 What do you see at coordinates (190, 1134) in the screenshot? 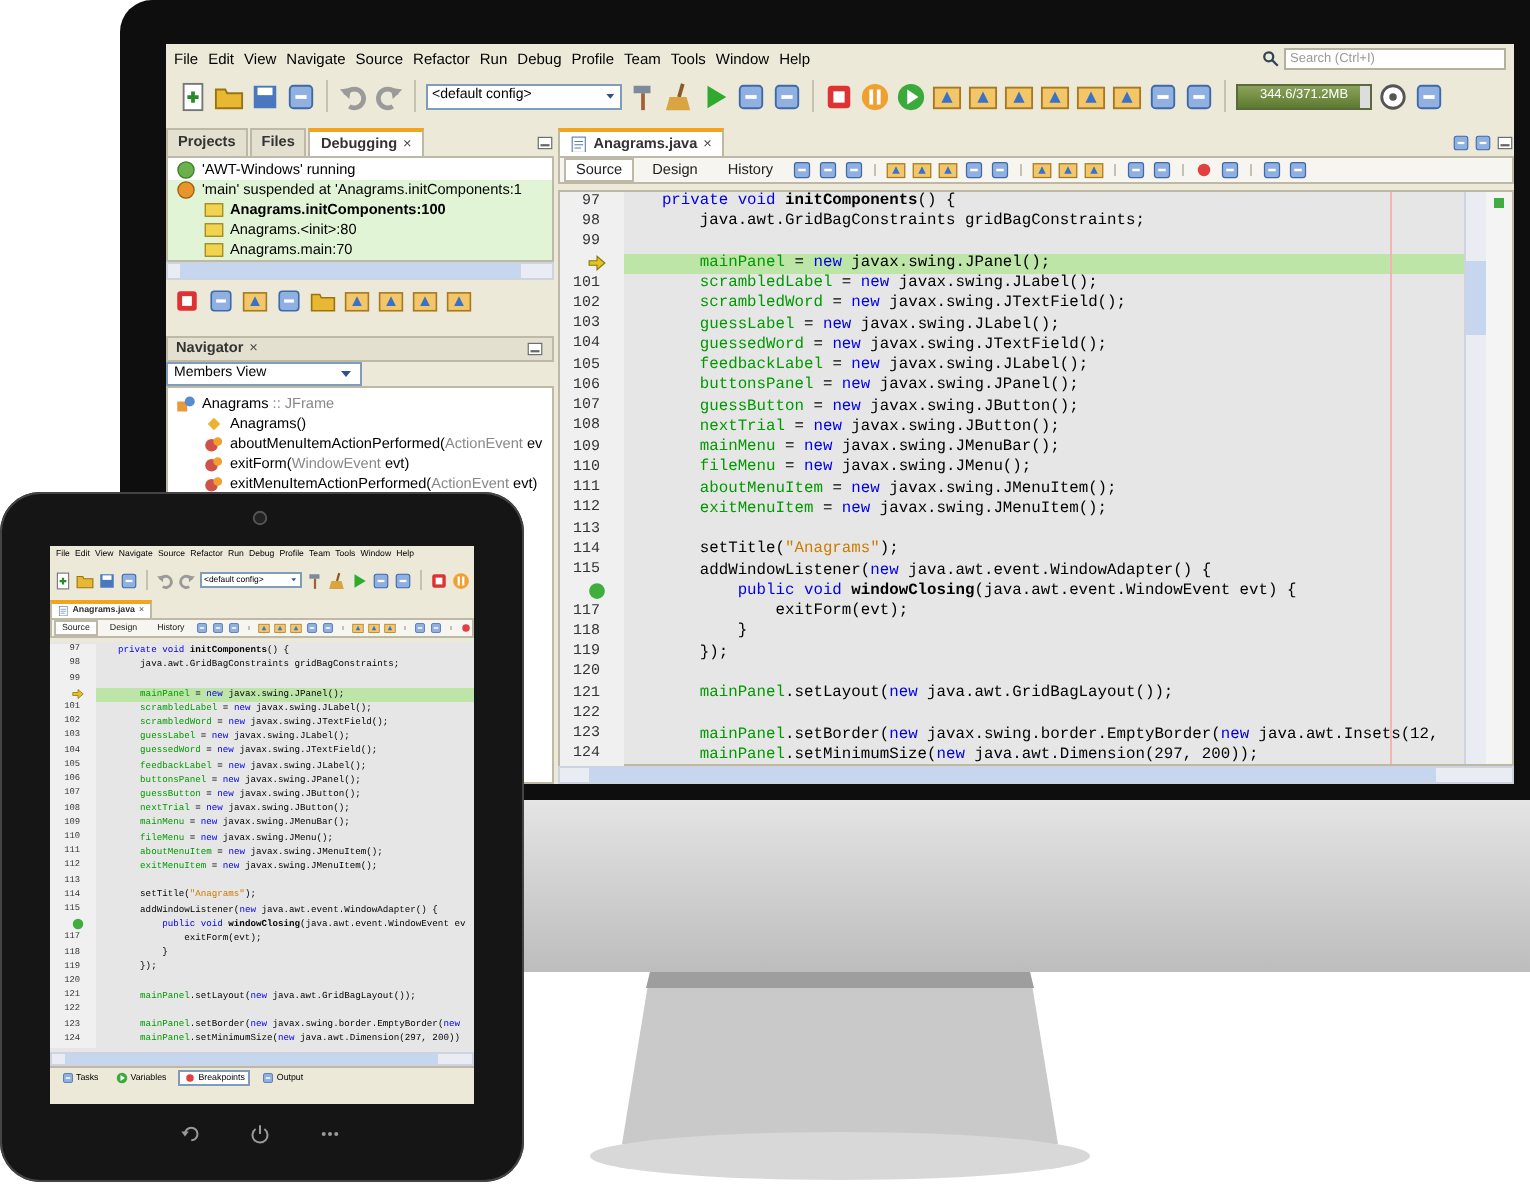
I see `back-icon` at bounding box center [190, 1134].